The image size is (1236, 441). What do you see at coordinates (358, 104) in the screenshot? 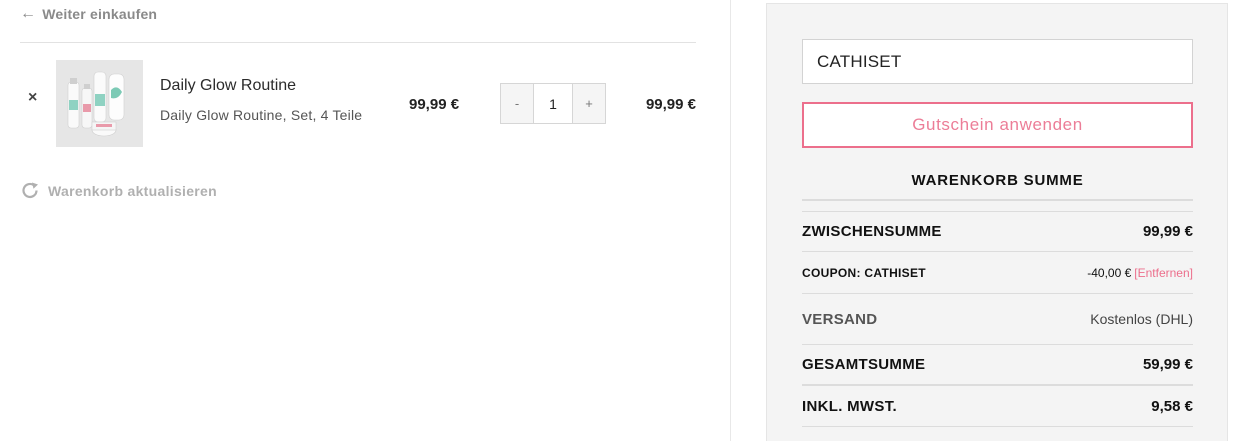
I see `cart-item-row: × Daily Glow Routine Daily Glow Routine,` at bounding box center [358, 104].